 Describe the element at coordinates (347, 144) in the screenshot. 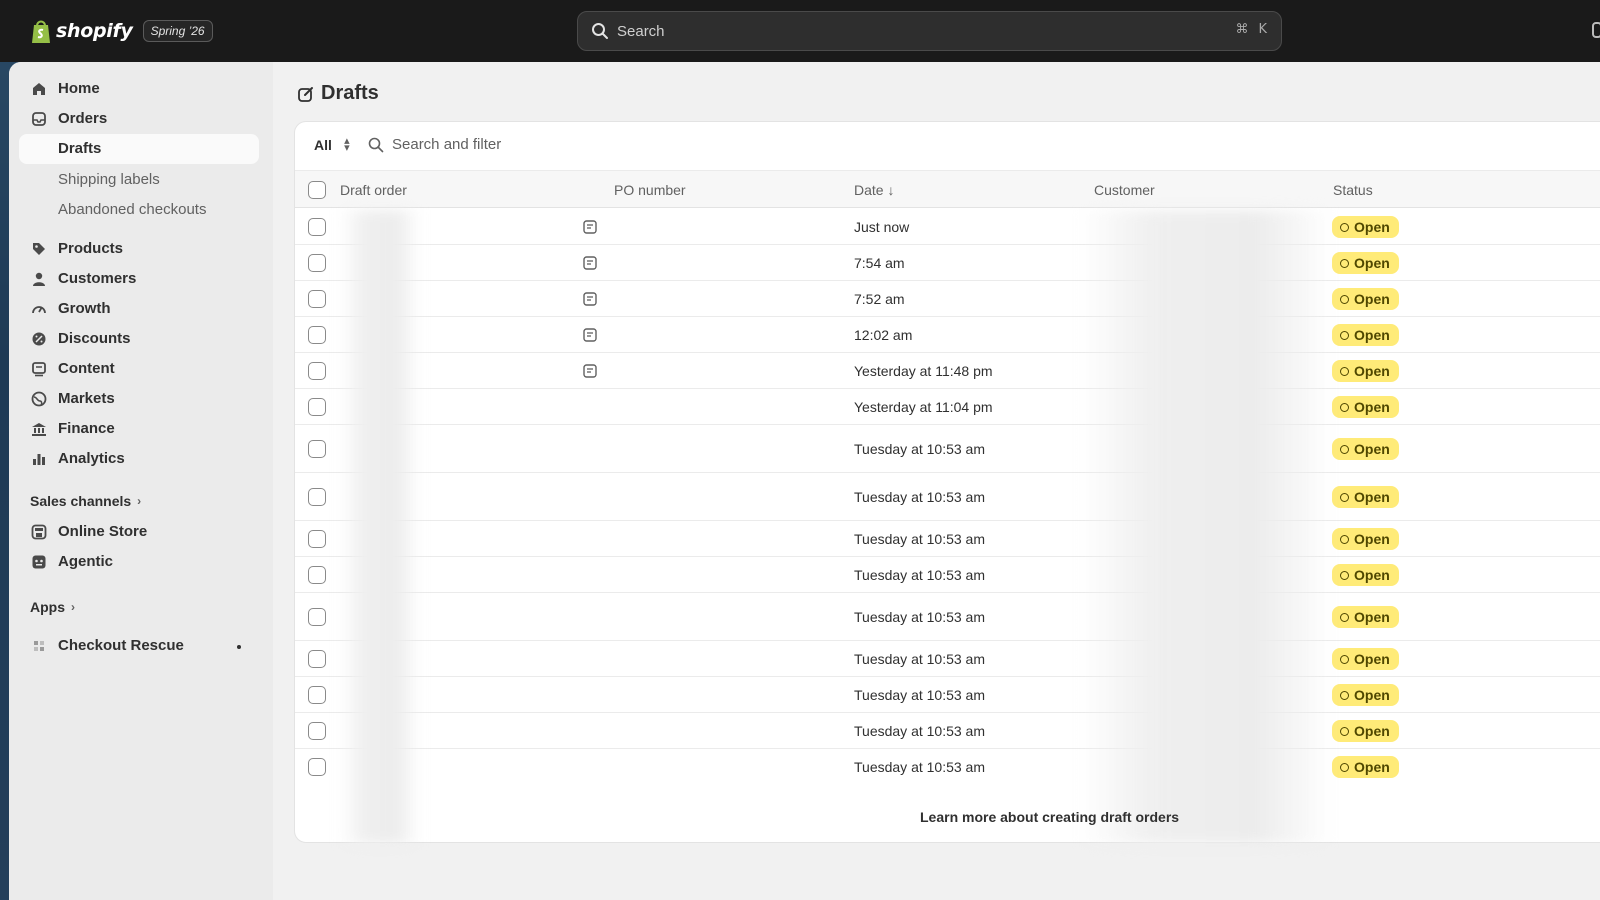

I see `sort-toggle-icon: ▴ ▾` at that location.